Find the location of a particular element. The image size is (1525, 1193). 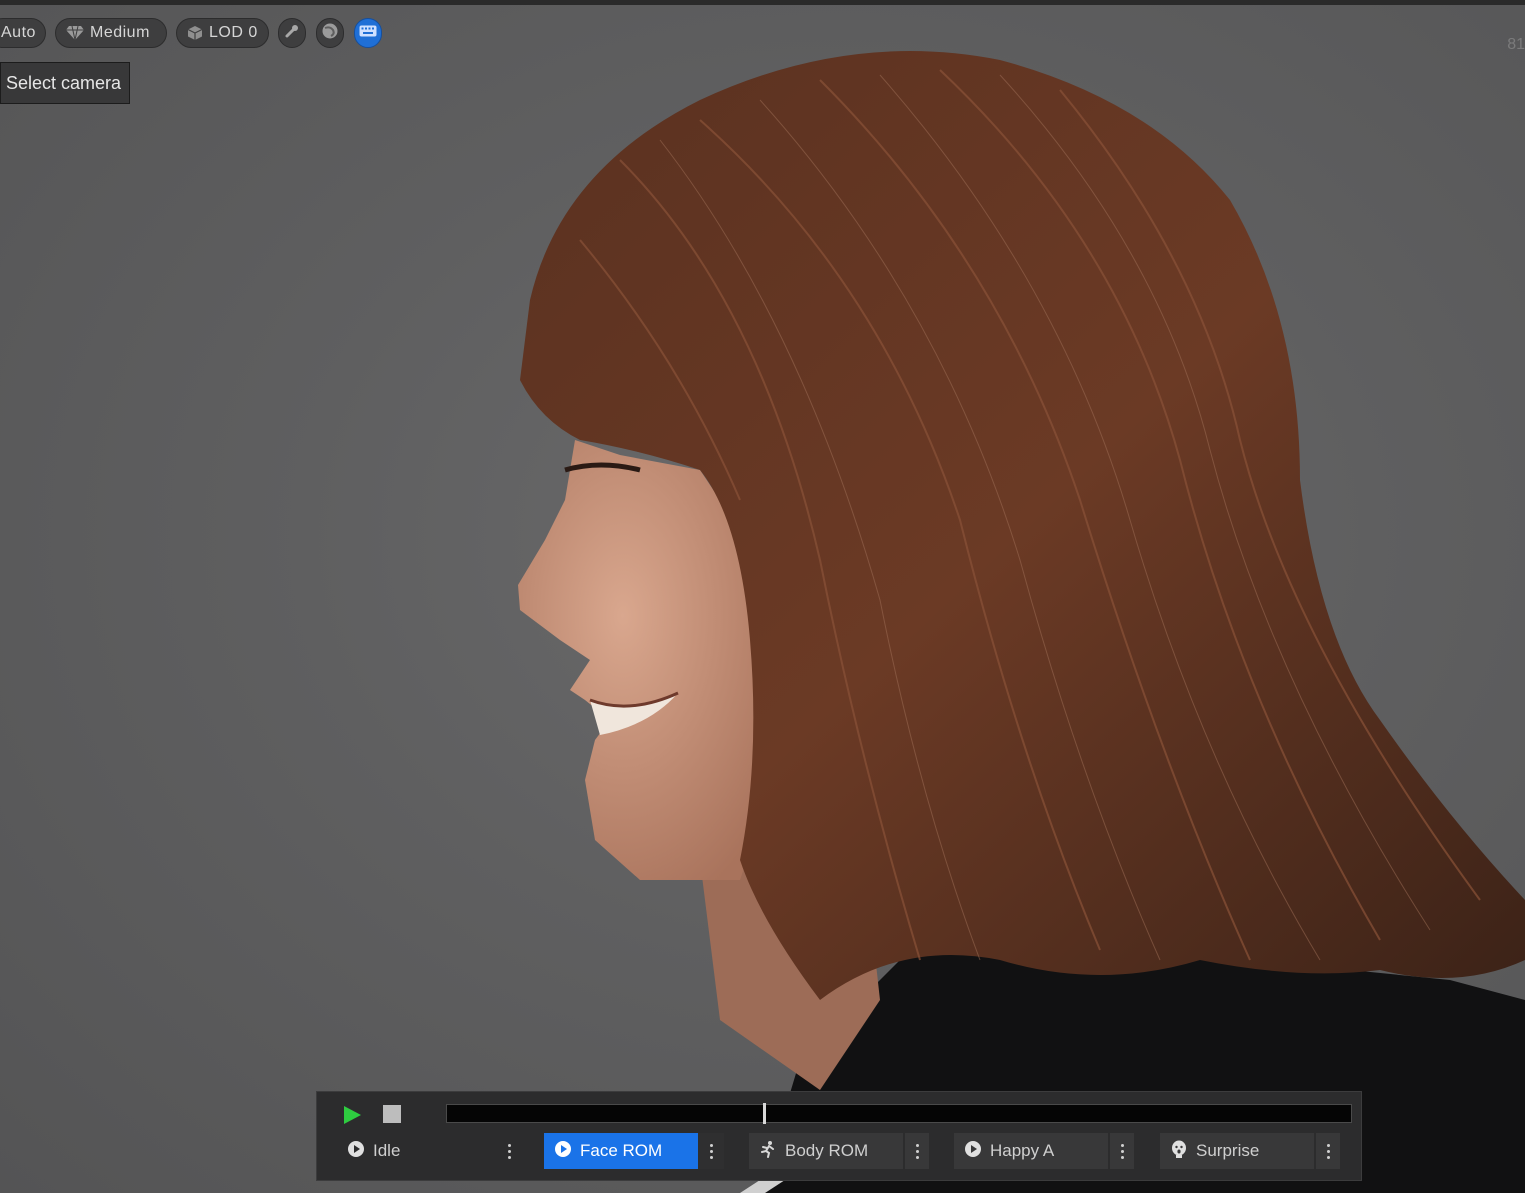

anim-body-rom: Body ROM is located at coordinates (840, 1151).